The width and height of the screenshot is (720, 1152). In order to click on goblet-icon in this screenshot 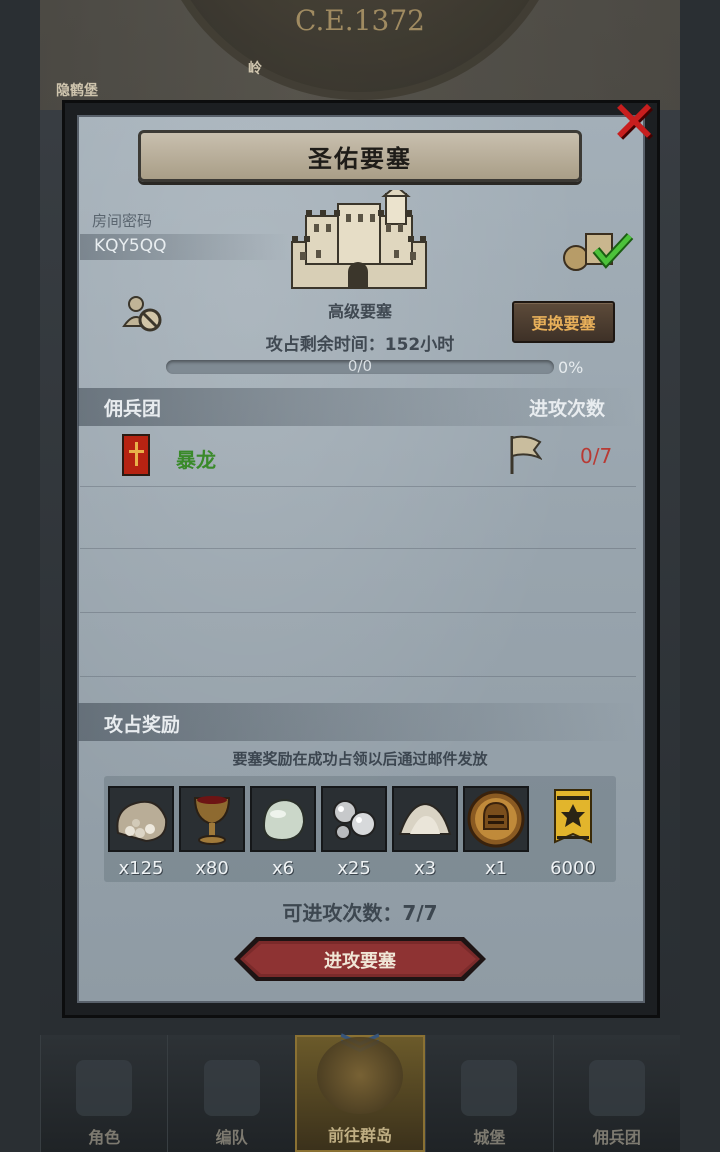, I will do `click(212, 820)`.